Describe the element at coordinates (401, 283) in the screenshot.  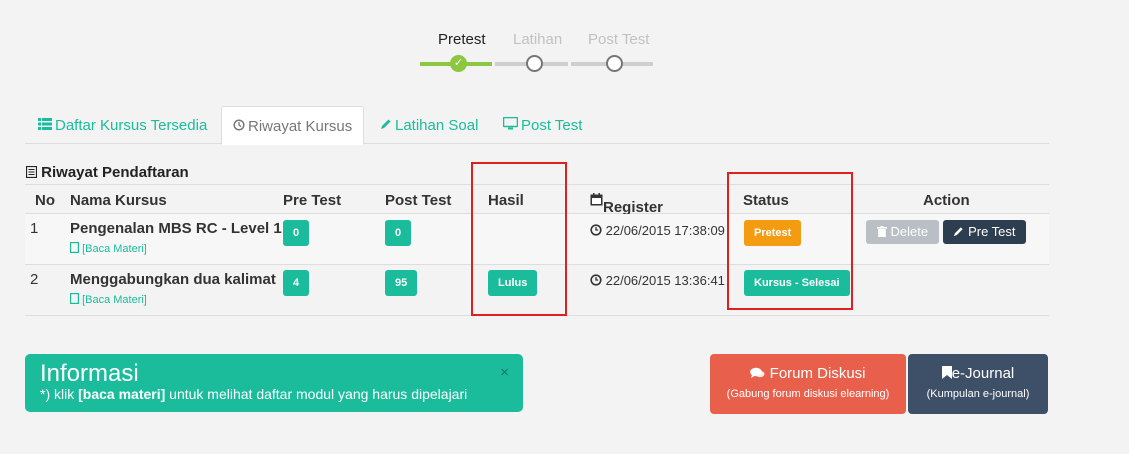
I see `posttest-score-badge: 95` at that location.